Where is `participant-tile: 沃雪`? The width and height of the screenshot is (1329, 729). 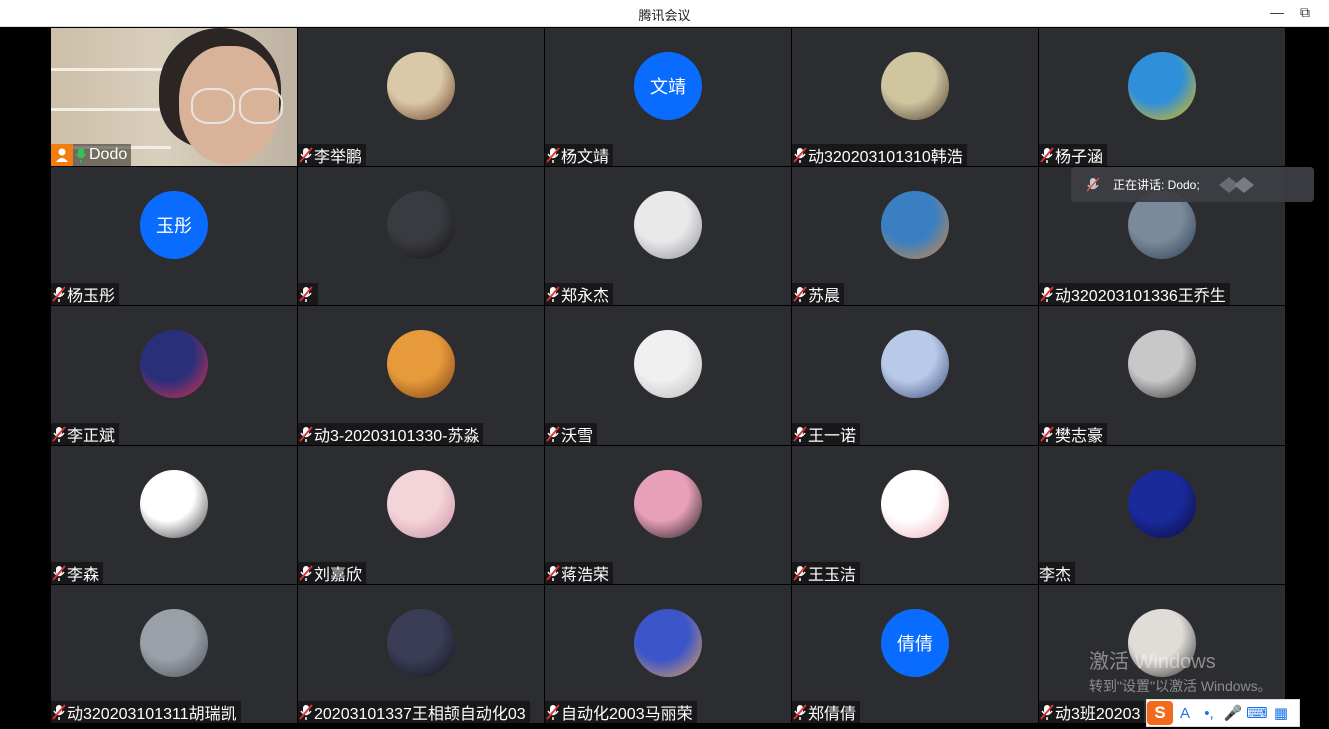 participant-tile: 沃雪 is located at coordinates (668, 375).